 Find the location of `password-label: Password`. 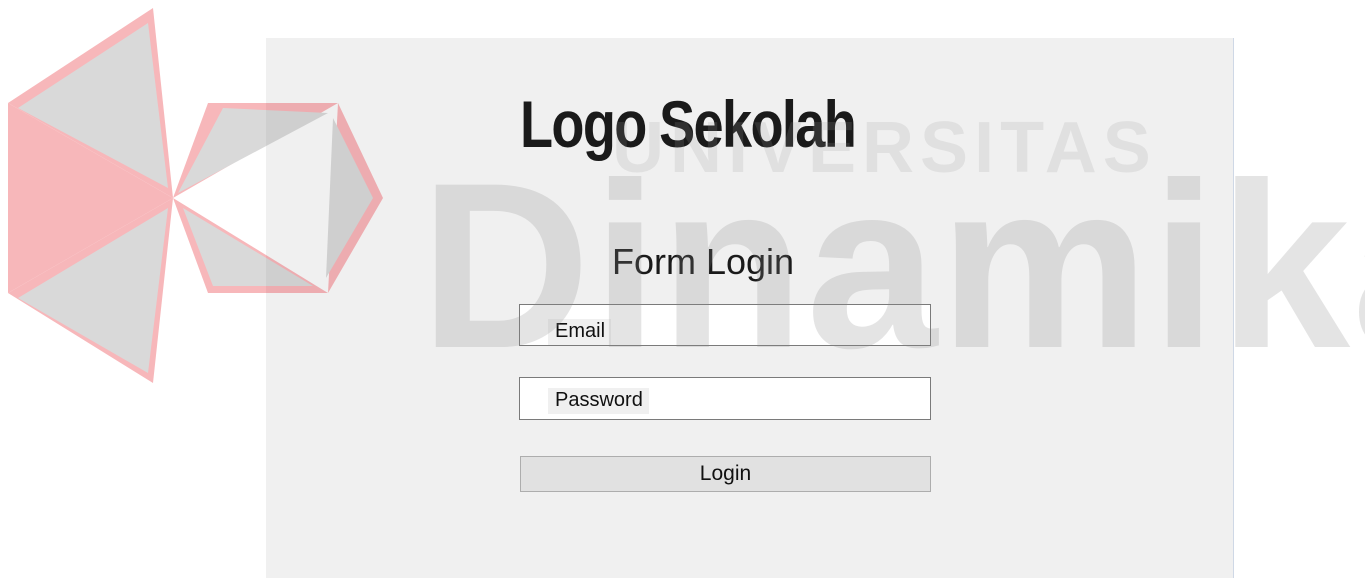

password-label: Password is located at coordinates (598, 401).